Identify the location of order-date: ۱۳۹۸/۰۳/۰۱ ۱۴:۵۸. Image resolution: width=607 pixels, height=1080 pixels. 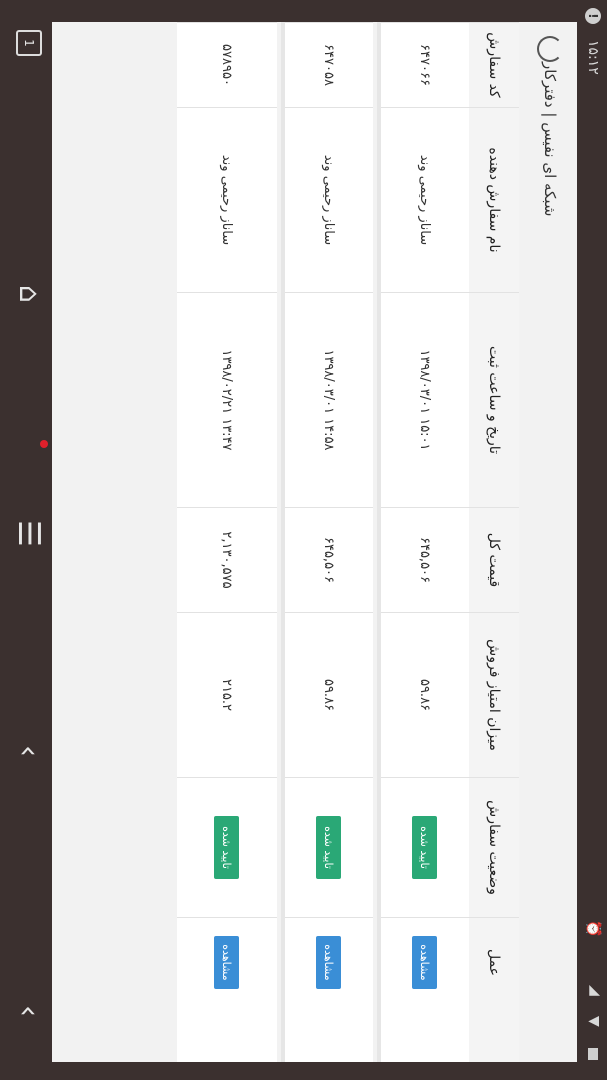
(329, 399).